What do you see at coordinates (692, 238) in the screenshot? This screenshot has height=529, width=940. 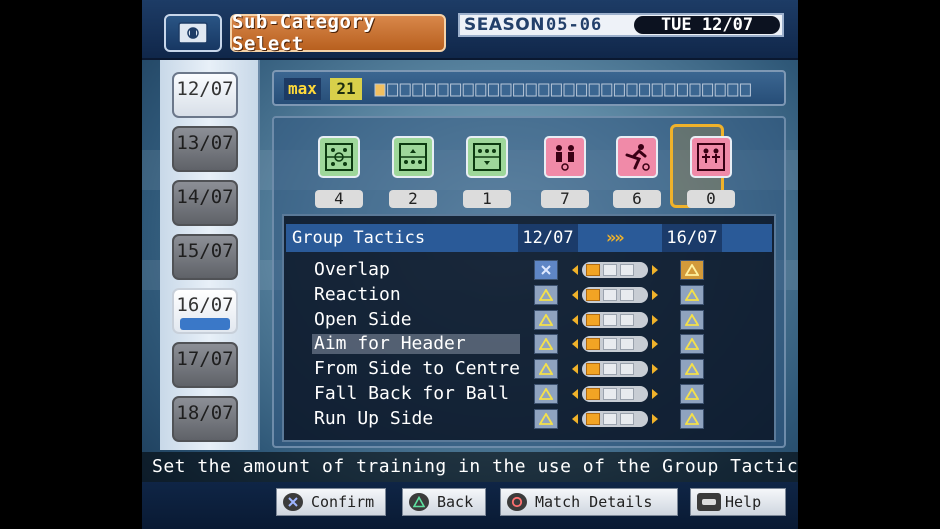 I see `to-date: 16/07` at bounding box center [692, 238].